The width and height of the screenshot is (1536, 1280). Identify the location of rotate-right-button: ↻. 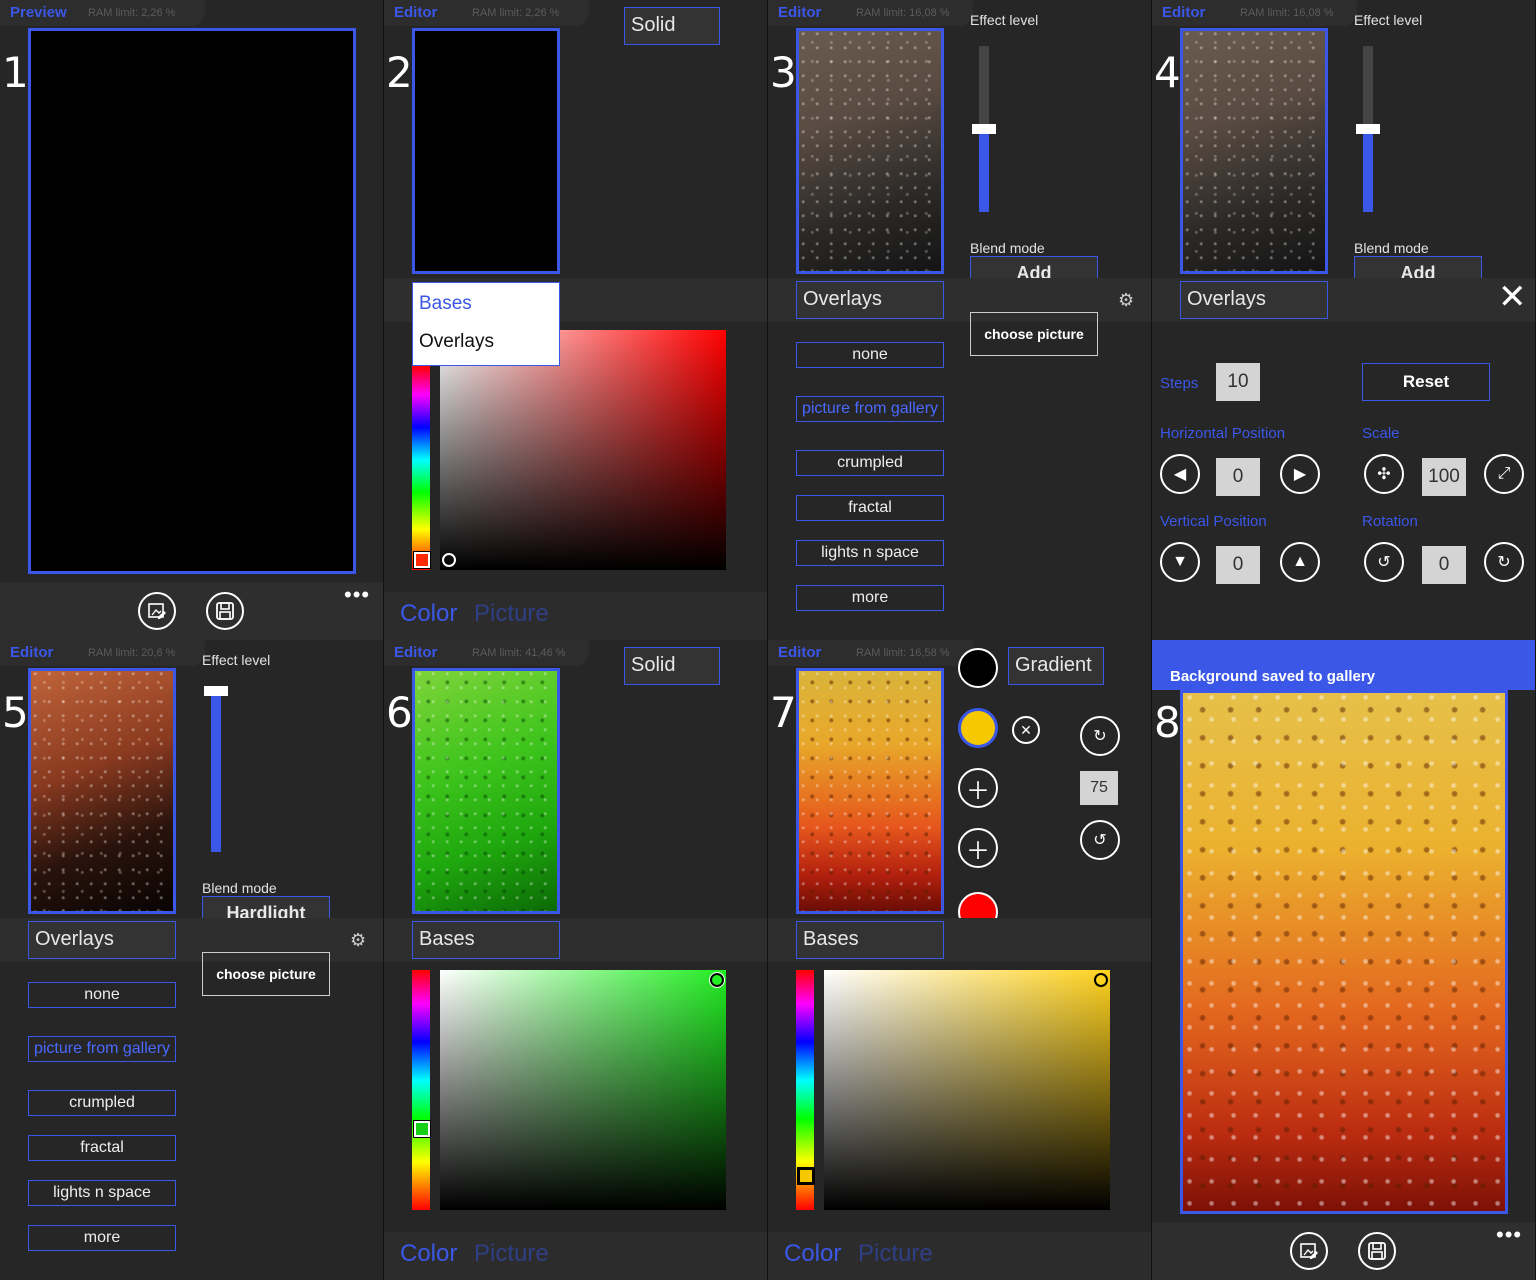
(1504, 562).